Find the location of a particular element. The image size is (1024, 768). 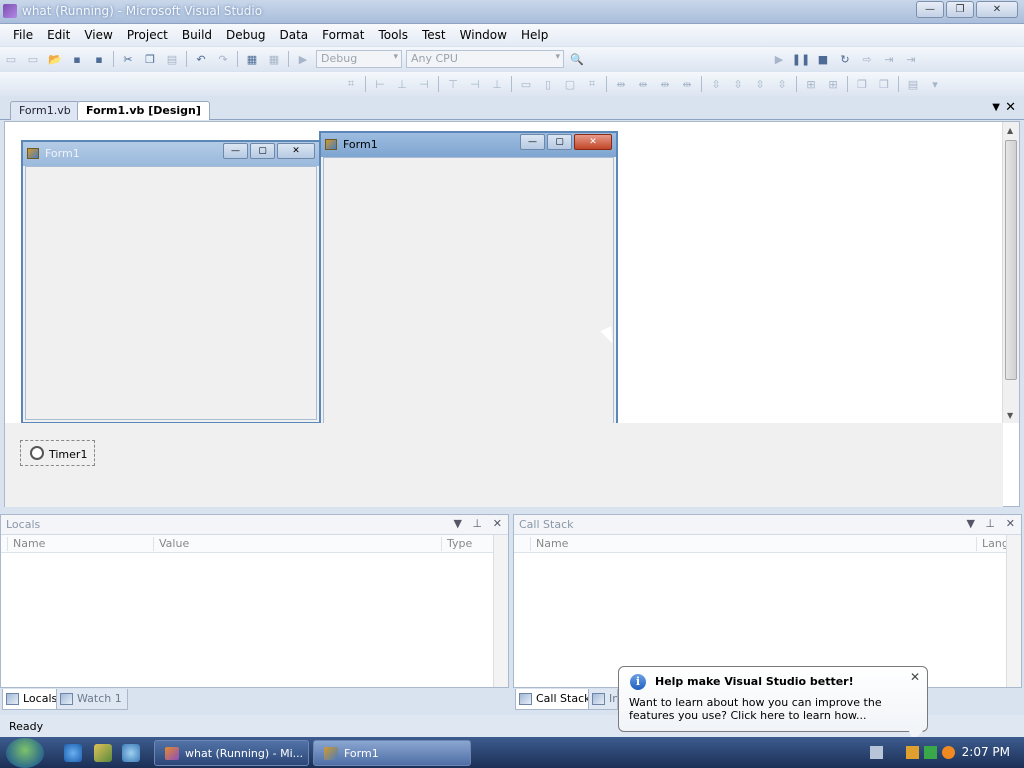

running-form-window: Form1 — ▢ ✕ is located at coordinates (468, 279).